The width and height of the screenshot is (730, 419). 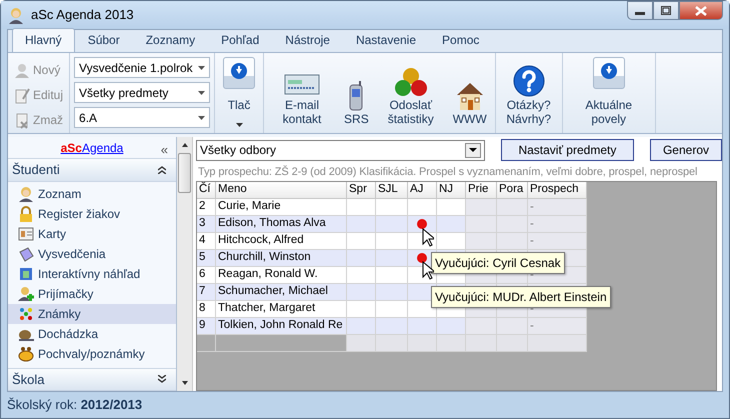 What do you see at coordinates (281, 309) in the screenshot?
I see `table-cell: Thatcher, Margaret` at bounding box center [281, 309].